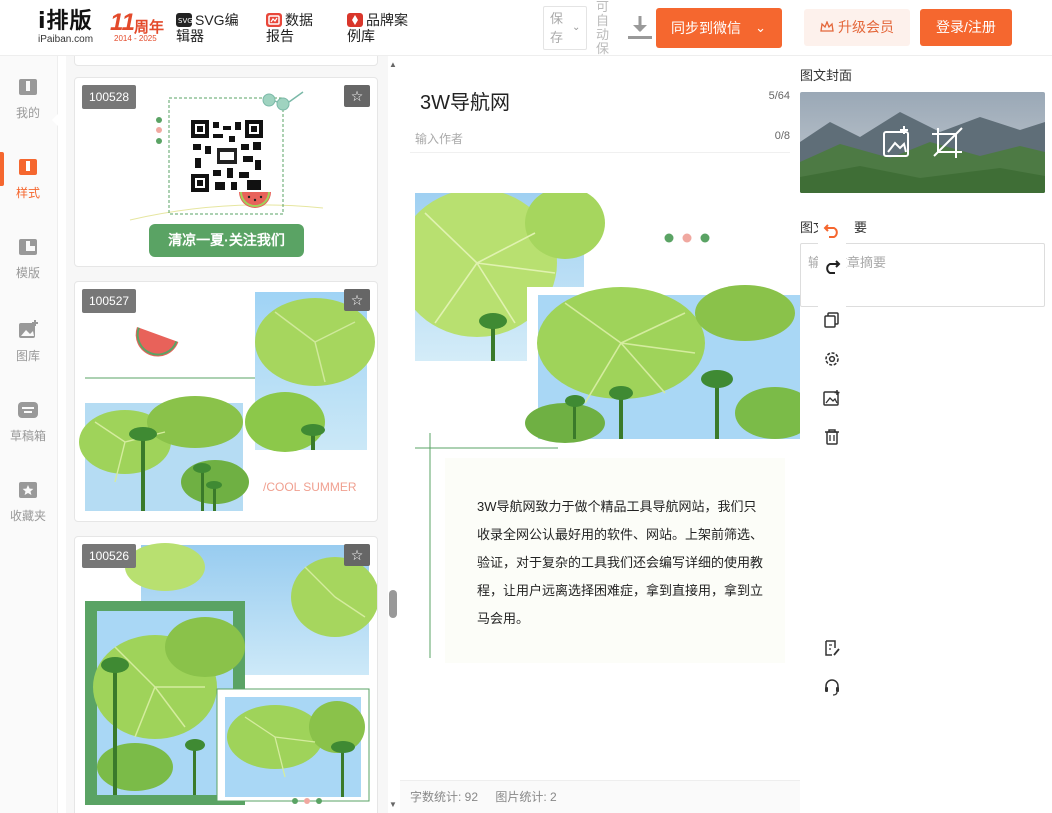 The height and width of the screenshot is (813, 1052). Describe the element at coordinates (439, 138) in the screenshot. I see `author-input: 输入作者` at that location.